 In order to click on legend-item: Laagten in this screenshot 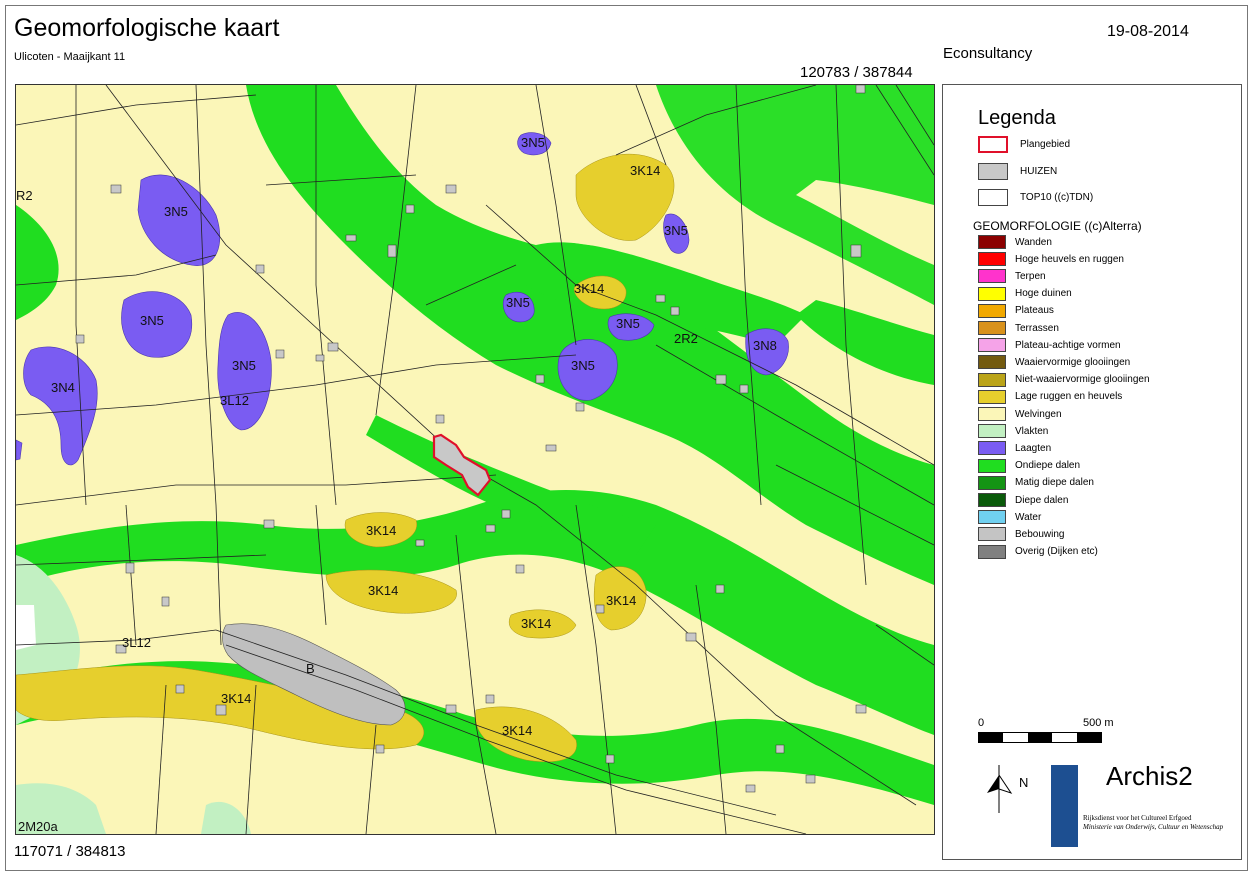, I will do `click(1015, 448)`.